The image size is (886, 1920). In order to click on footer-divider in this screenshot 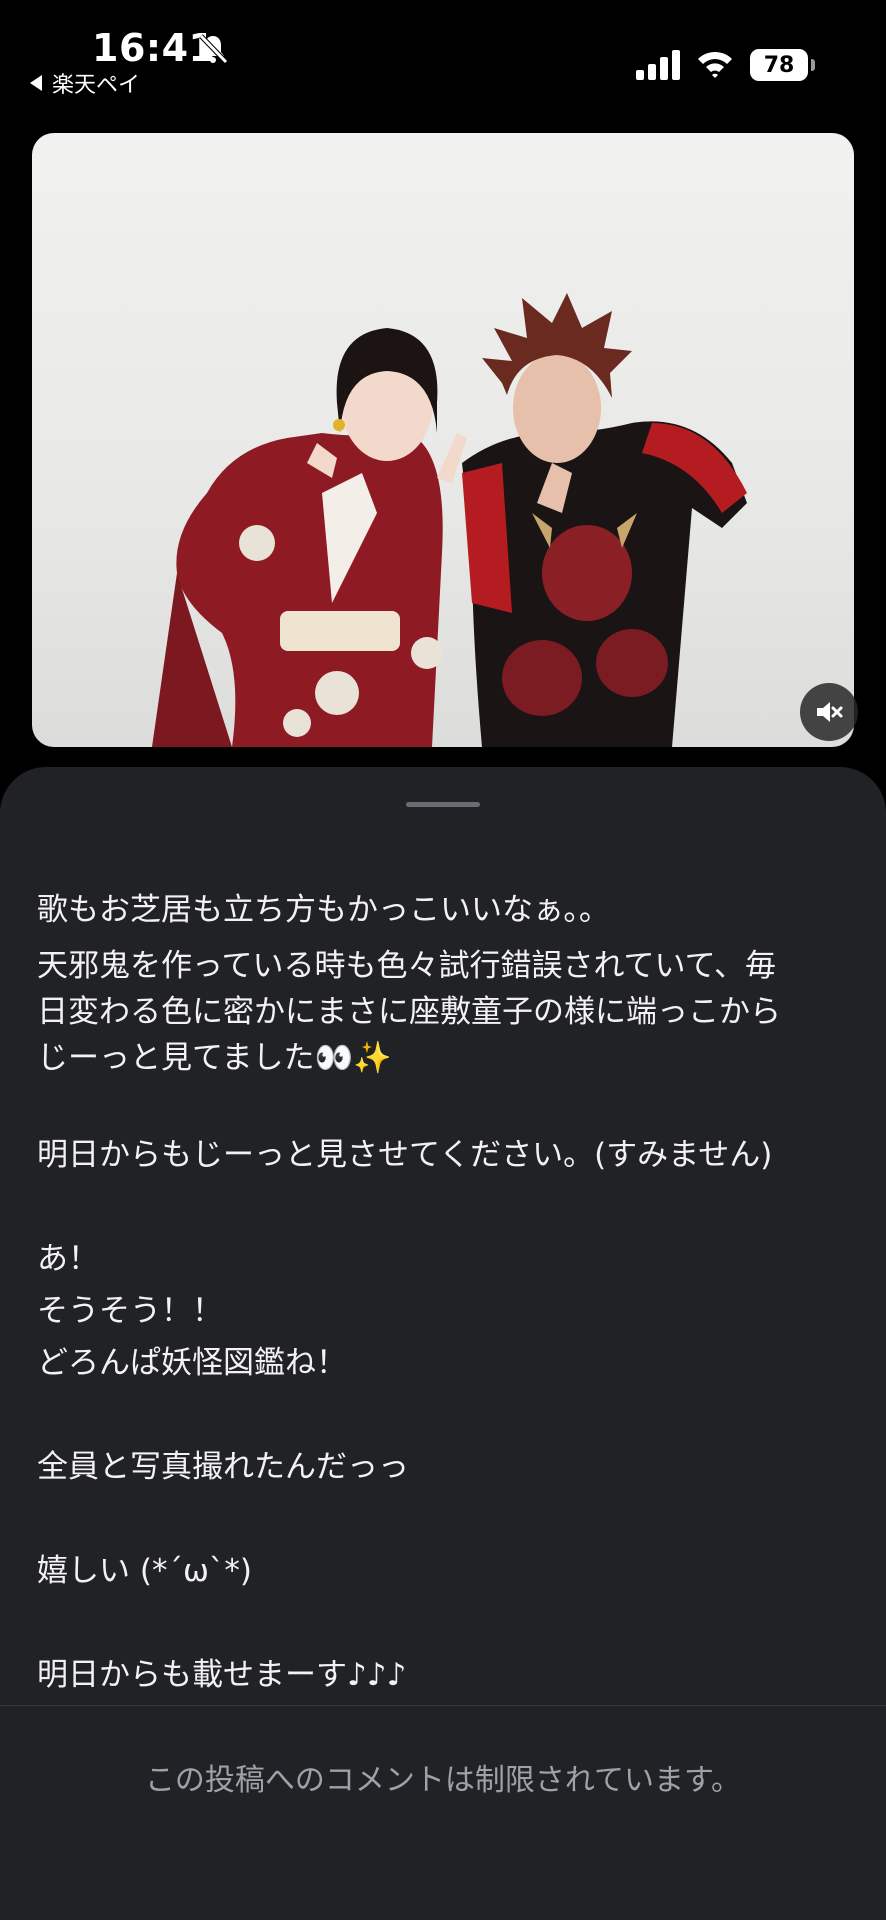, I will do `click(443, 1705)`.